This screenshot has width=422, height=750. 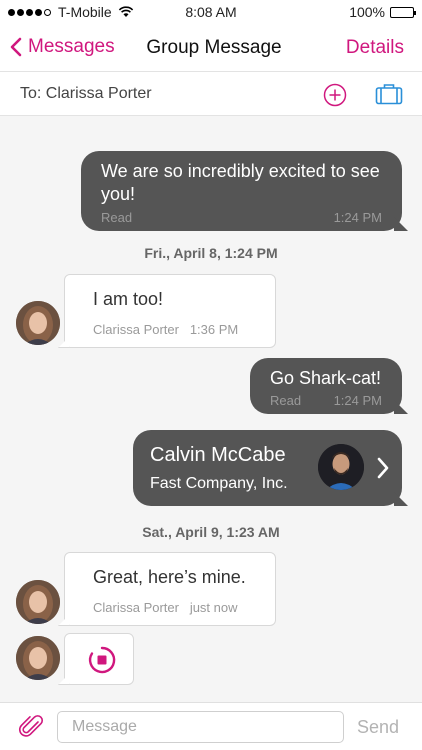 What do you see at coordinates (184, 329) in the screenshot?
I see `message-meta: Clarissa Porter 1:36 PM` at bounding box center [184, 329].